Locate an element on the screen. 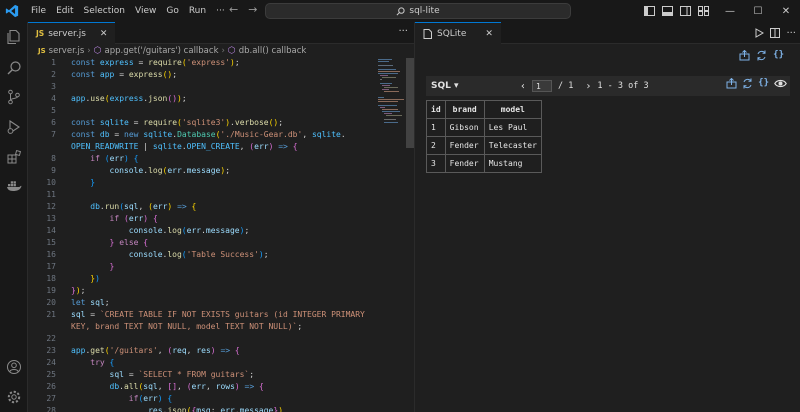  command-center: sql-lite is located at coordinates (418, 11).